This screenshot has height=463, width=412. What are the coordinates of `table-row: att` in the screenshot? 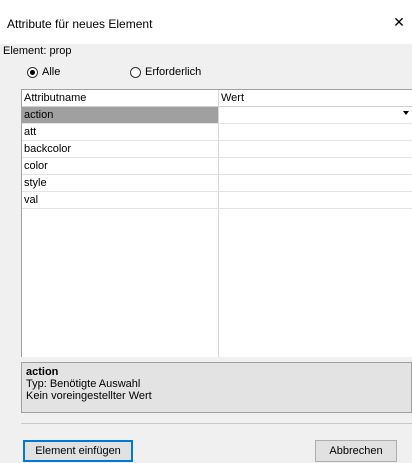 It's located at (217, 132).